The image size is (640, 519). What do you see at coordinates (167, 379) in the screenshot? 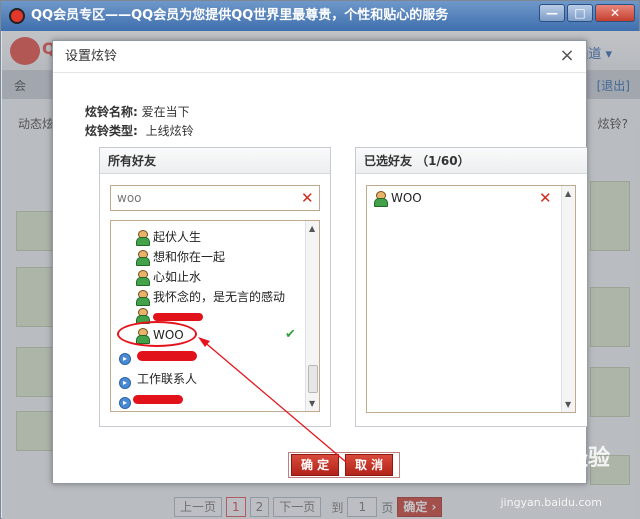
I see `group-name: 工作联系人` at bounding box center [167, 379].